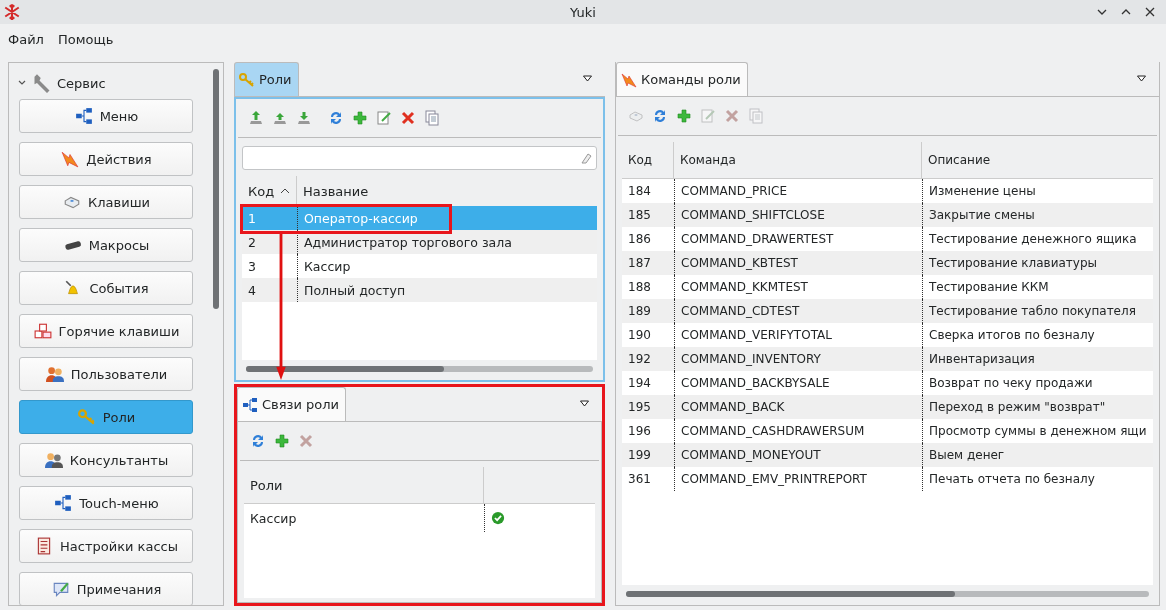 The image size is (1166, 610). I want to click on menu-item: Файл, so click(26, 39).